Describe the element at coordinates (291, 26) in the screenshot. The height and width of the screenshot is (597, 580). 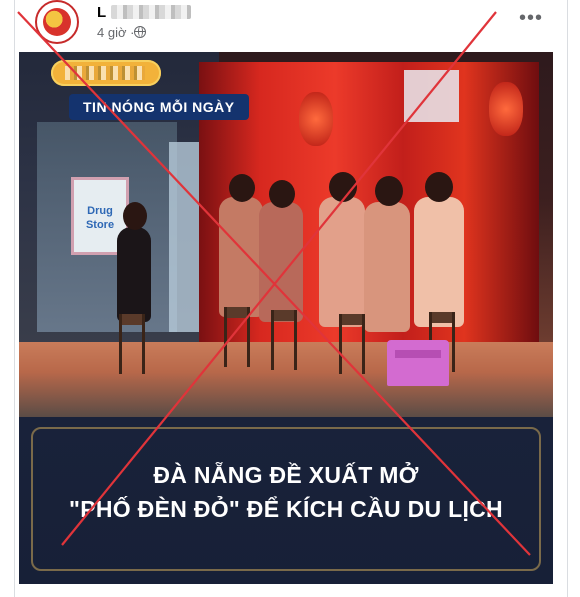
I see `post-header: L 4 giờ · •••` at that location.